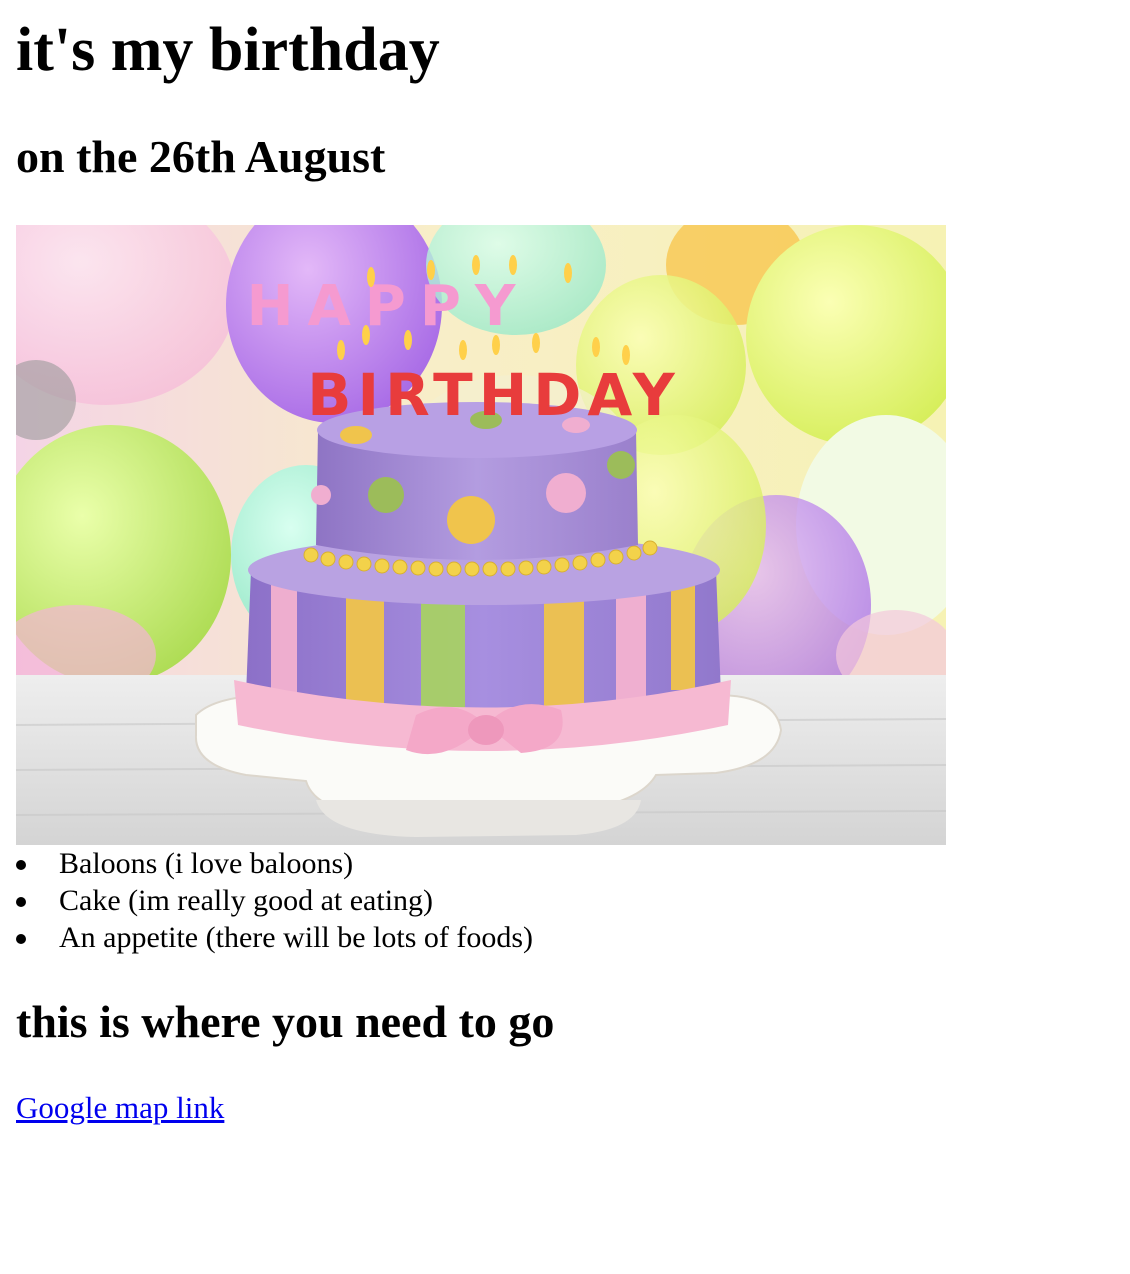 The image size is (1130, 1274). I want to click on google-map-link: Google map link, so click(120, 1108).